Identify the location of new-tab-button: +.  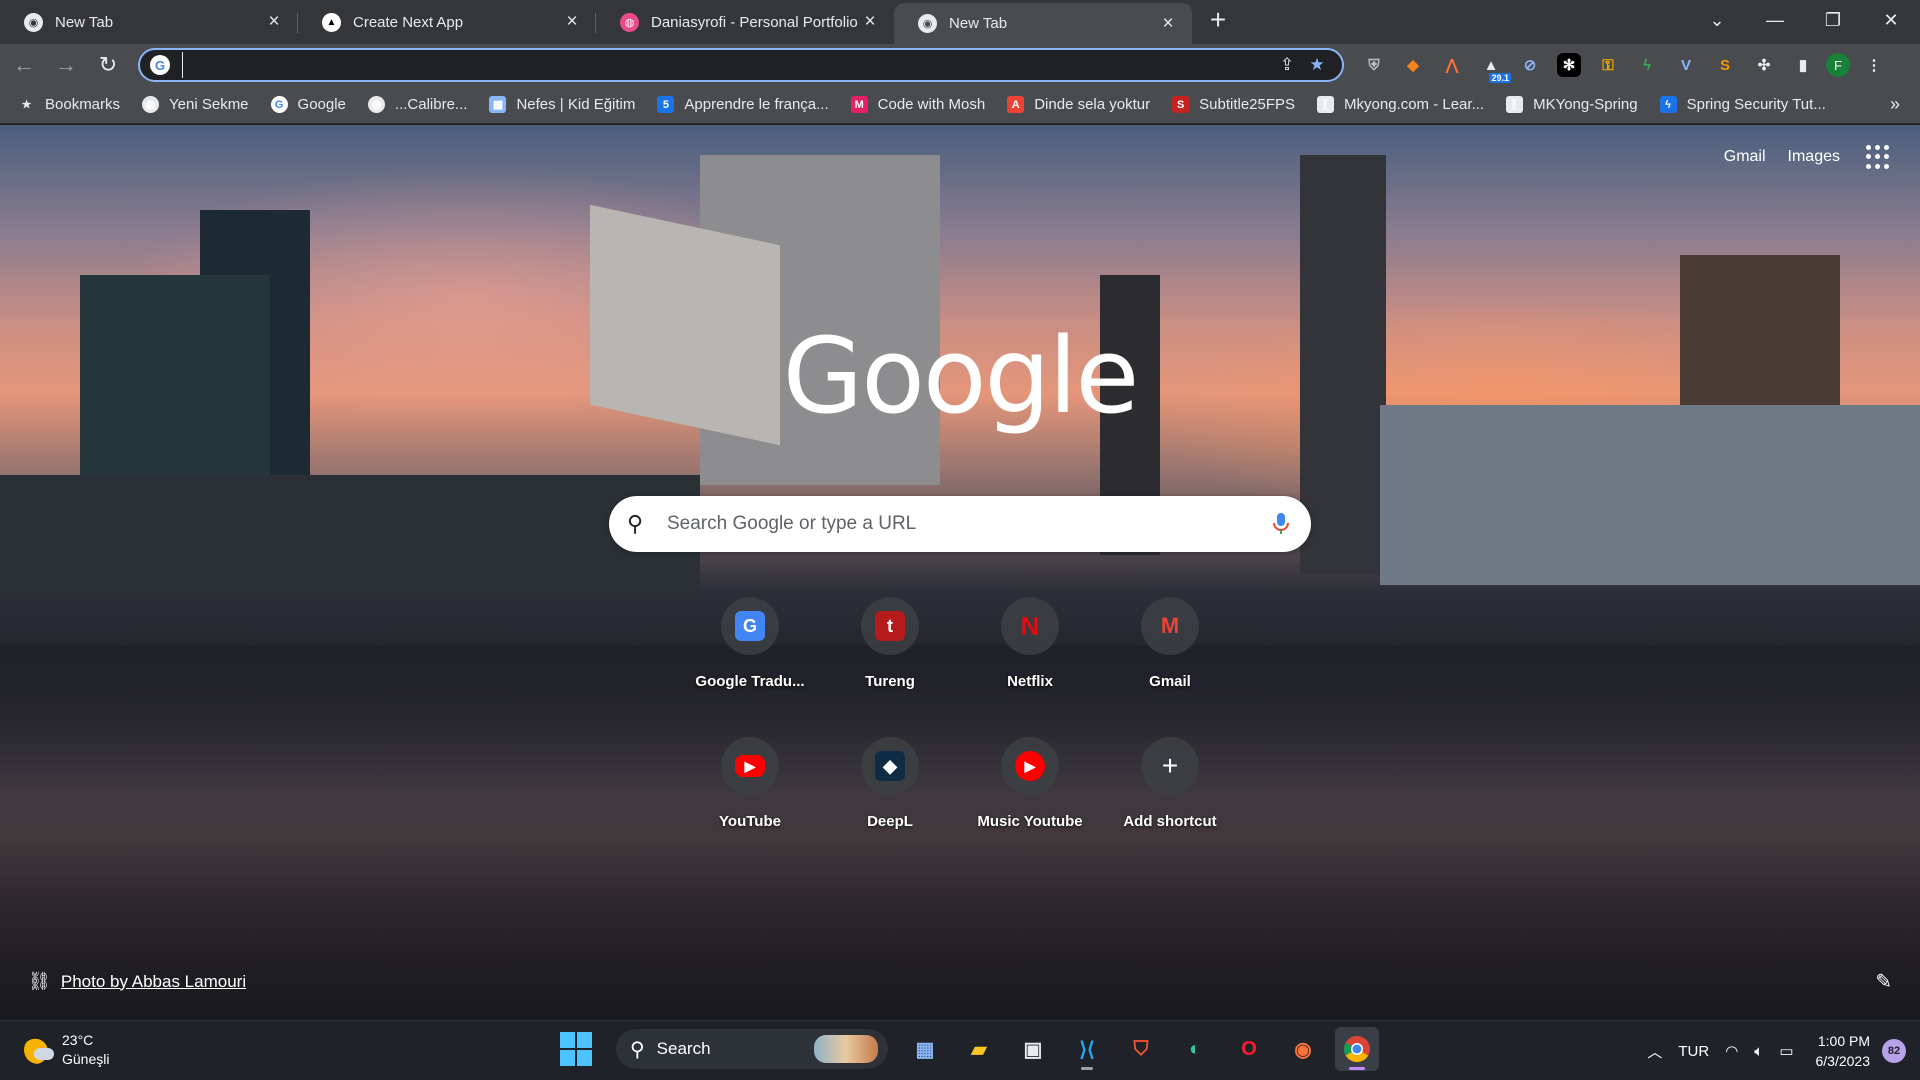
(1218, 20).